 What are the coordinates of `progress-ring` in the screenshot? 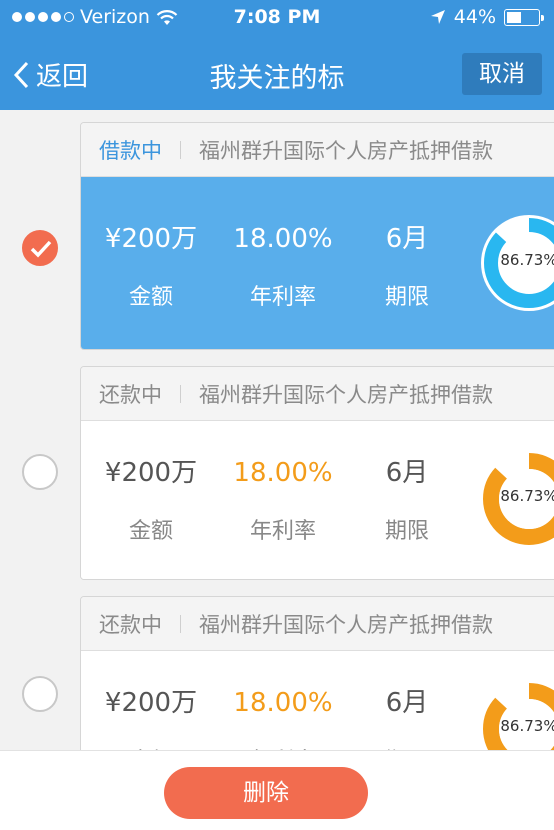 It's located at (518, 716).